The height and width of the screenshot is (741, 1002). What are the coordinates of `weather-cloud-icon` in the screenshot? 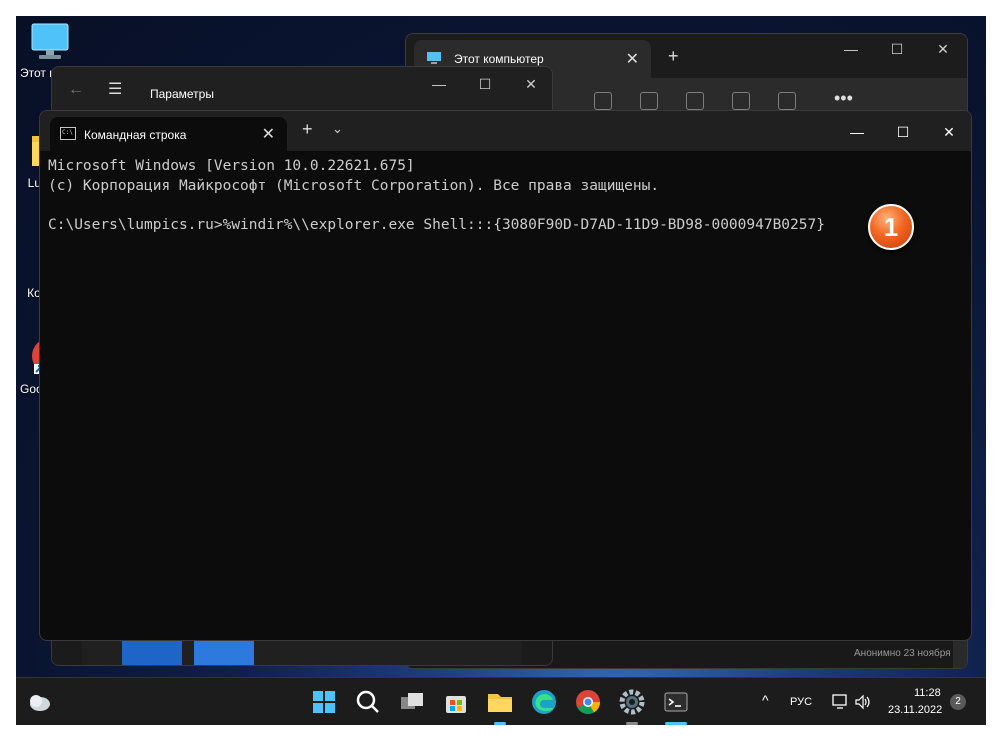 It's located at (39, 702).